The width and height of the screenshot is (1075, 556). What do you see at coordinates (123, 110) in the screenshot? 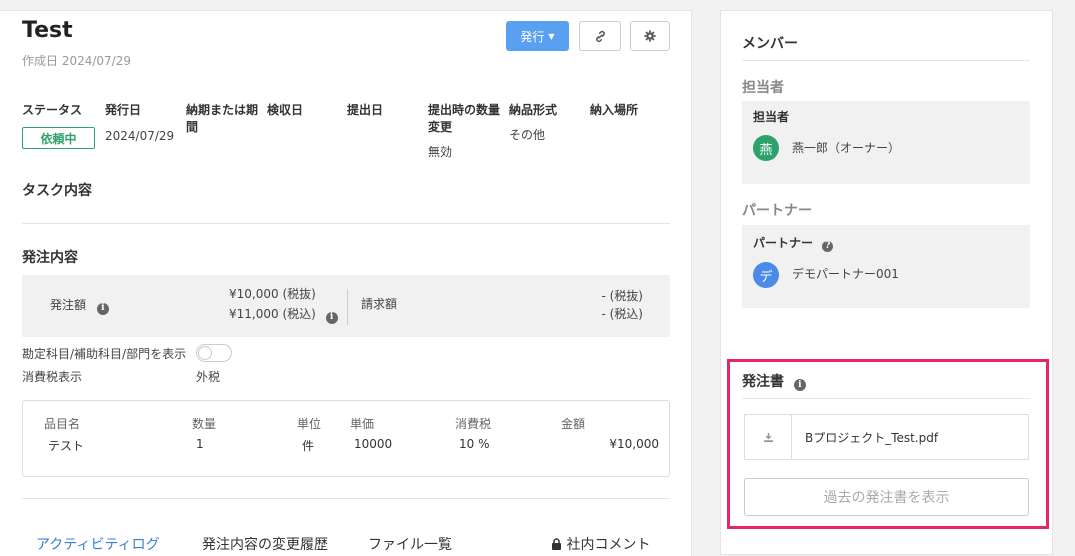
I see `issue-date-label: 発行日` at bounding box center [123, 110].